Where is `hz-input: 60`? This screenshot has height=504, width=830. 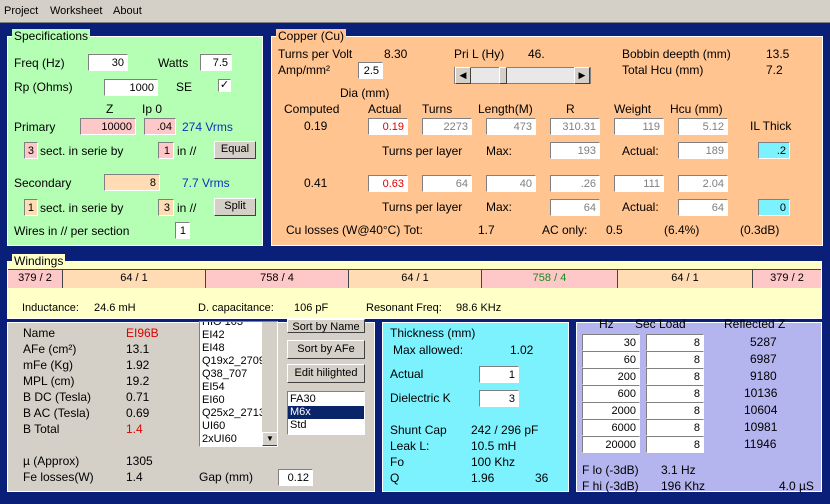
hz-input: 60 is located at coordinates (611, 359).